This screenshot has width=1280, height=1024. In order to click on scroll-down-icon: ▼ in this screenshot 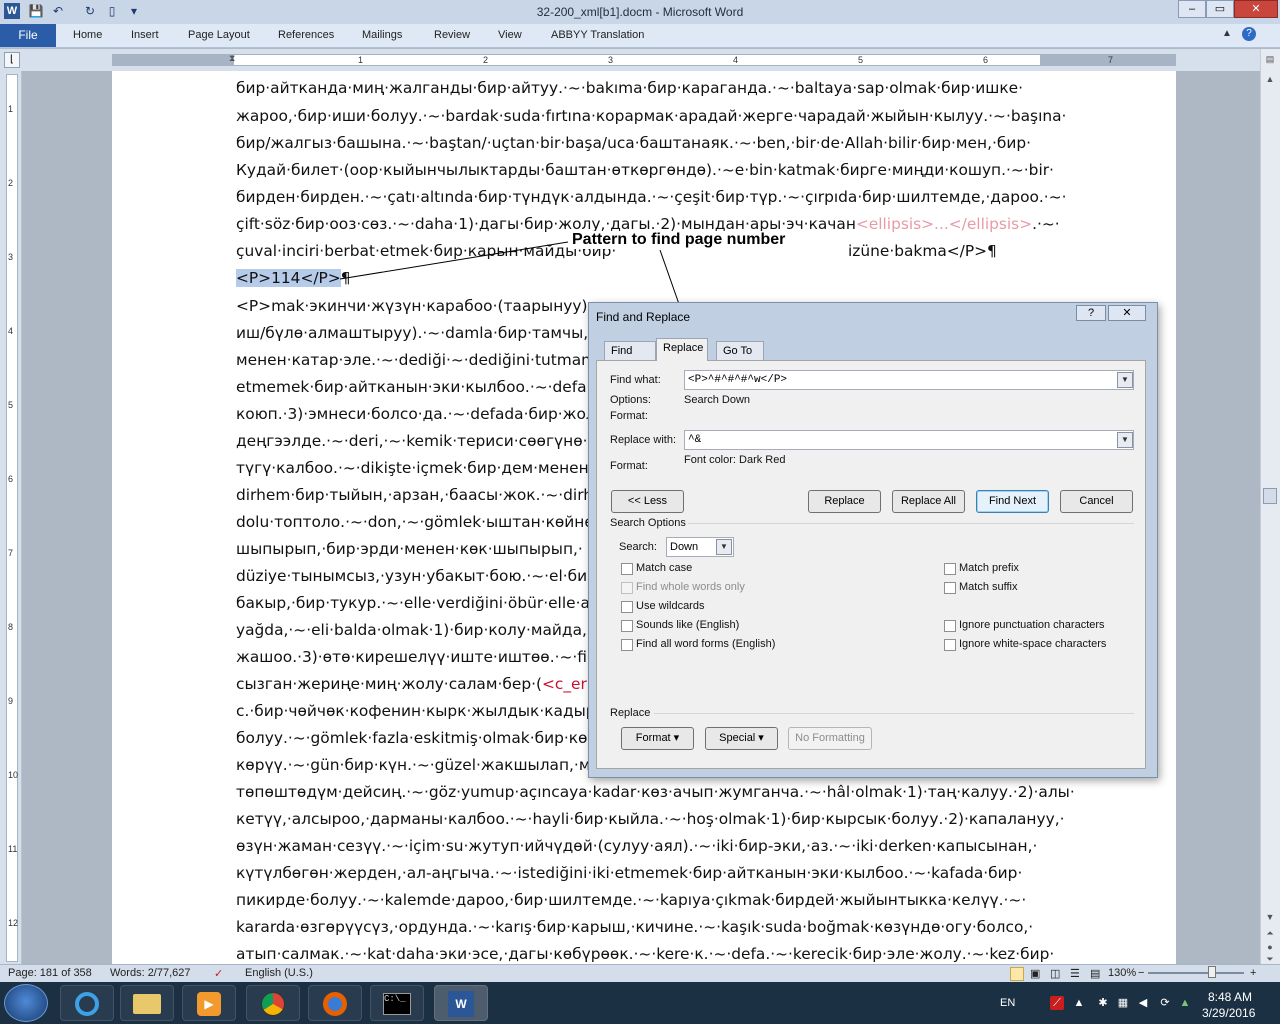, I will do `click(1270, 917)`.